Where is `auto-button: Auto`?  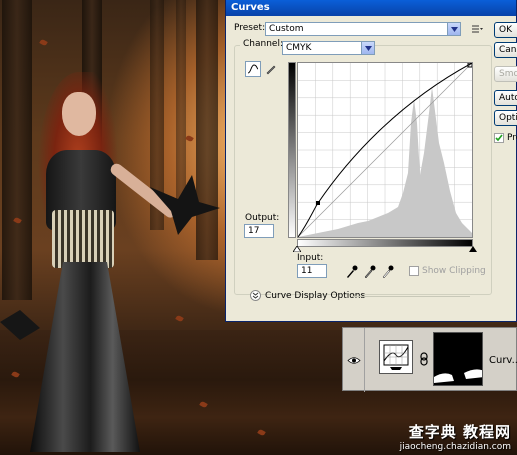
auto-button: Auto is located at coordinates (505, 98).